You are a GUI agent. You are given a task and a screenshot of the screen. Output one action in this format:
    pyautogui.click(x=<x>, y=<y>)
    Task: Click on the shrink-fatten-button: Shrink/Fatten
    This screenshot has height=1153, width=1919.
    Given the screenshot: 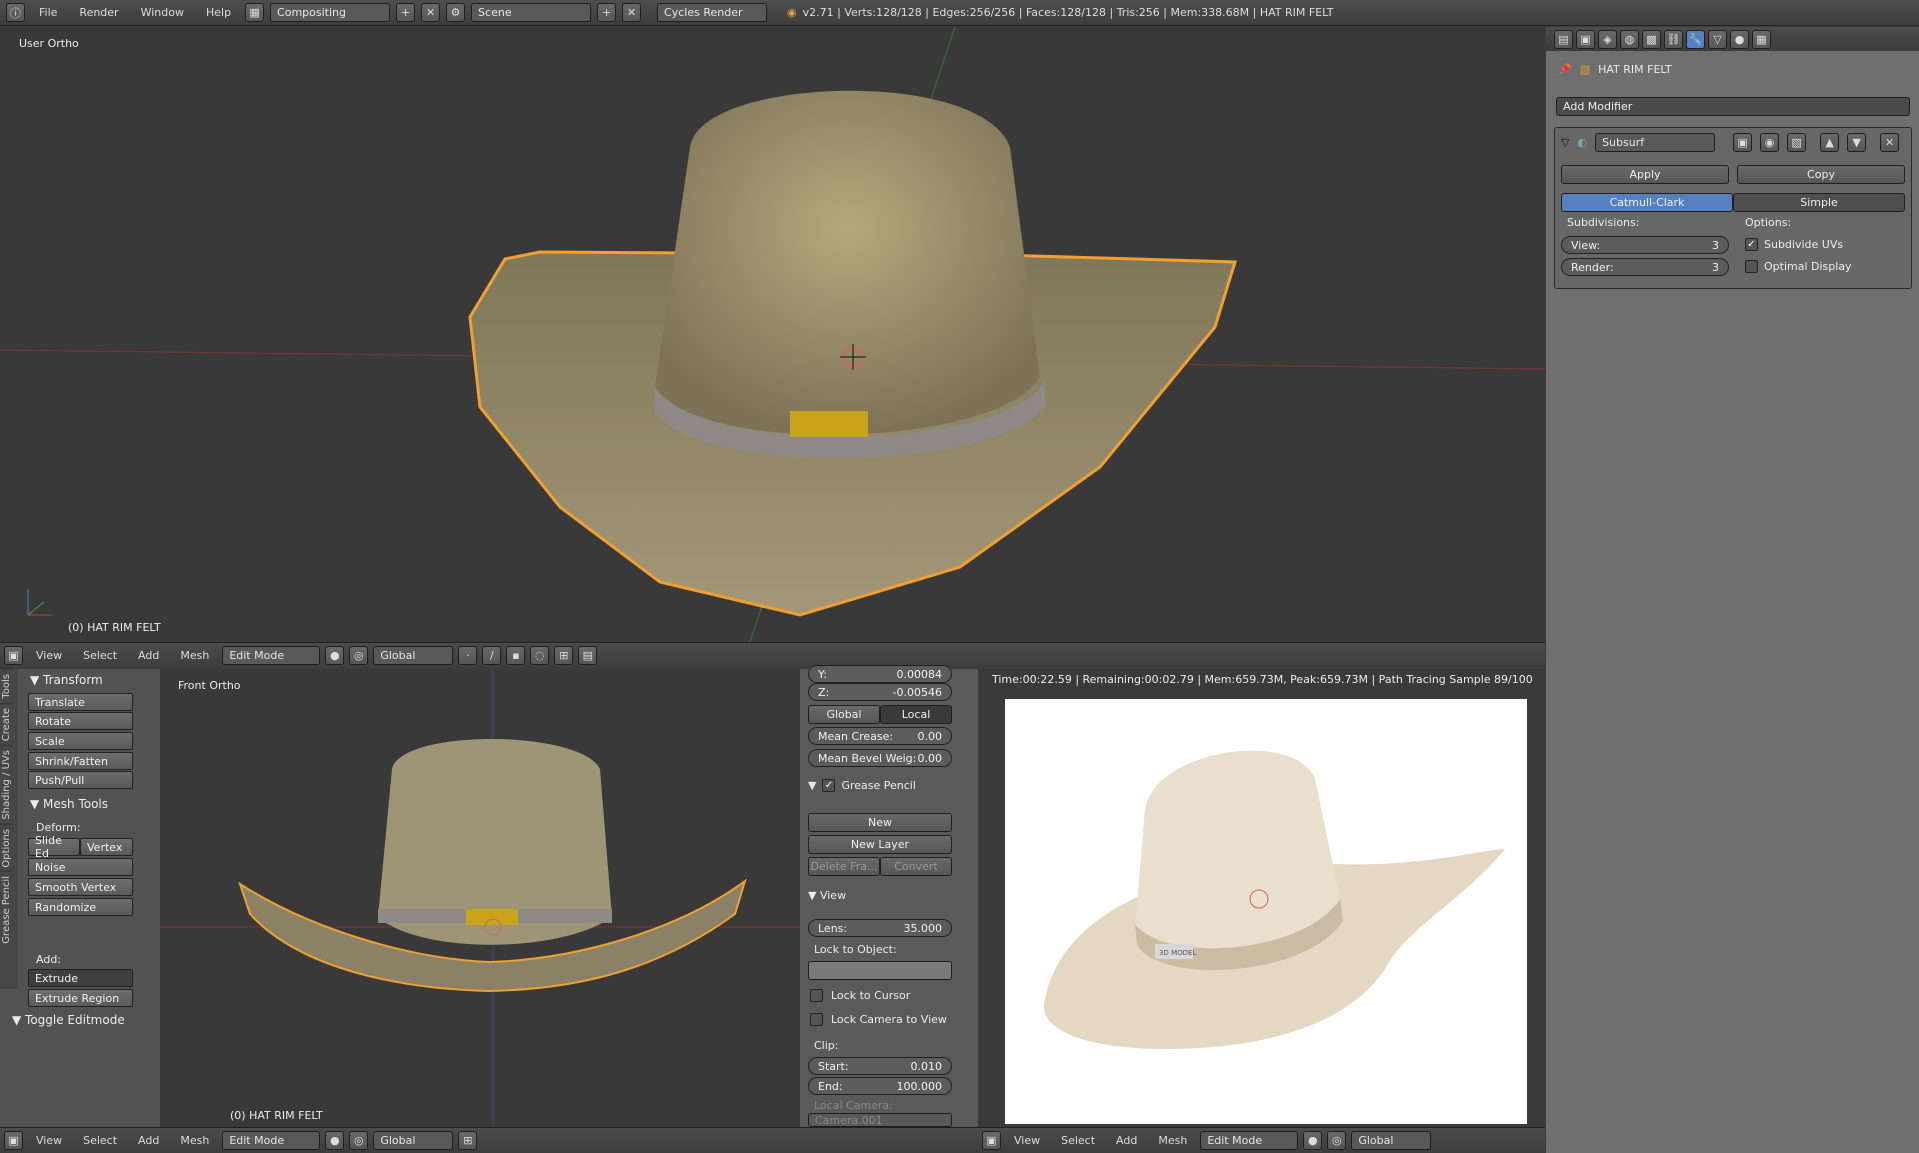 What is the action you would take?
    pyautogui.click(x=80, y=761)
    